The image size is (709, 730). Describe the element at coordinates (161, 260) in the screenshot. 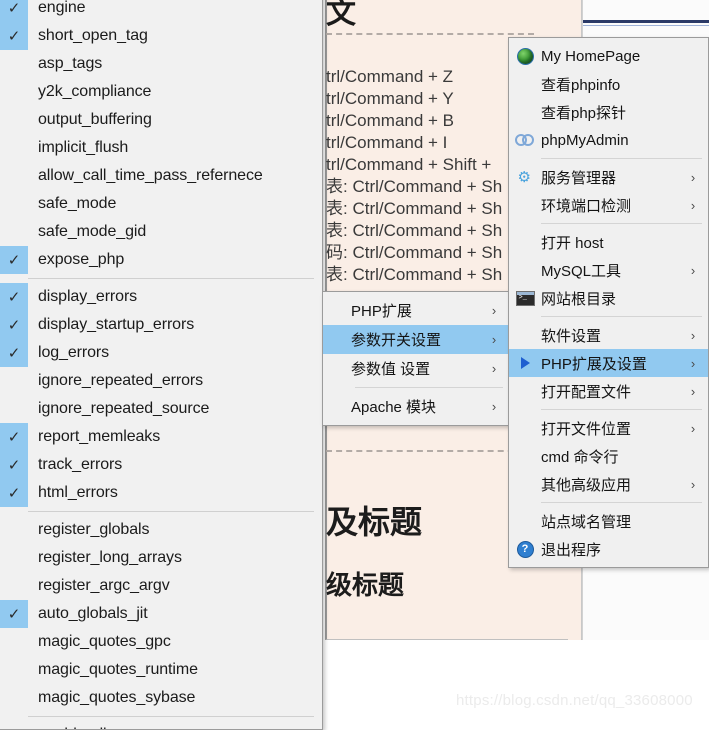

I see `checkbox-menu-item: ✓ expose_php` at that location.